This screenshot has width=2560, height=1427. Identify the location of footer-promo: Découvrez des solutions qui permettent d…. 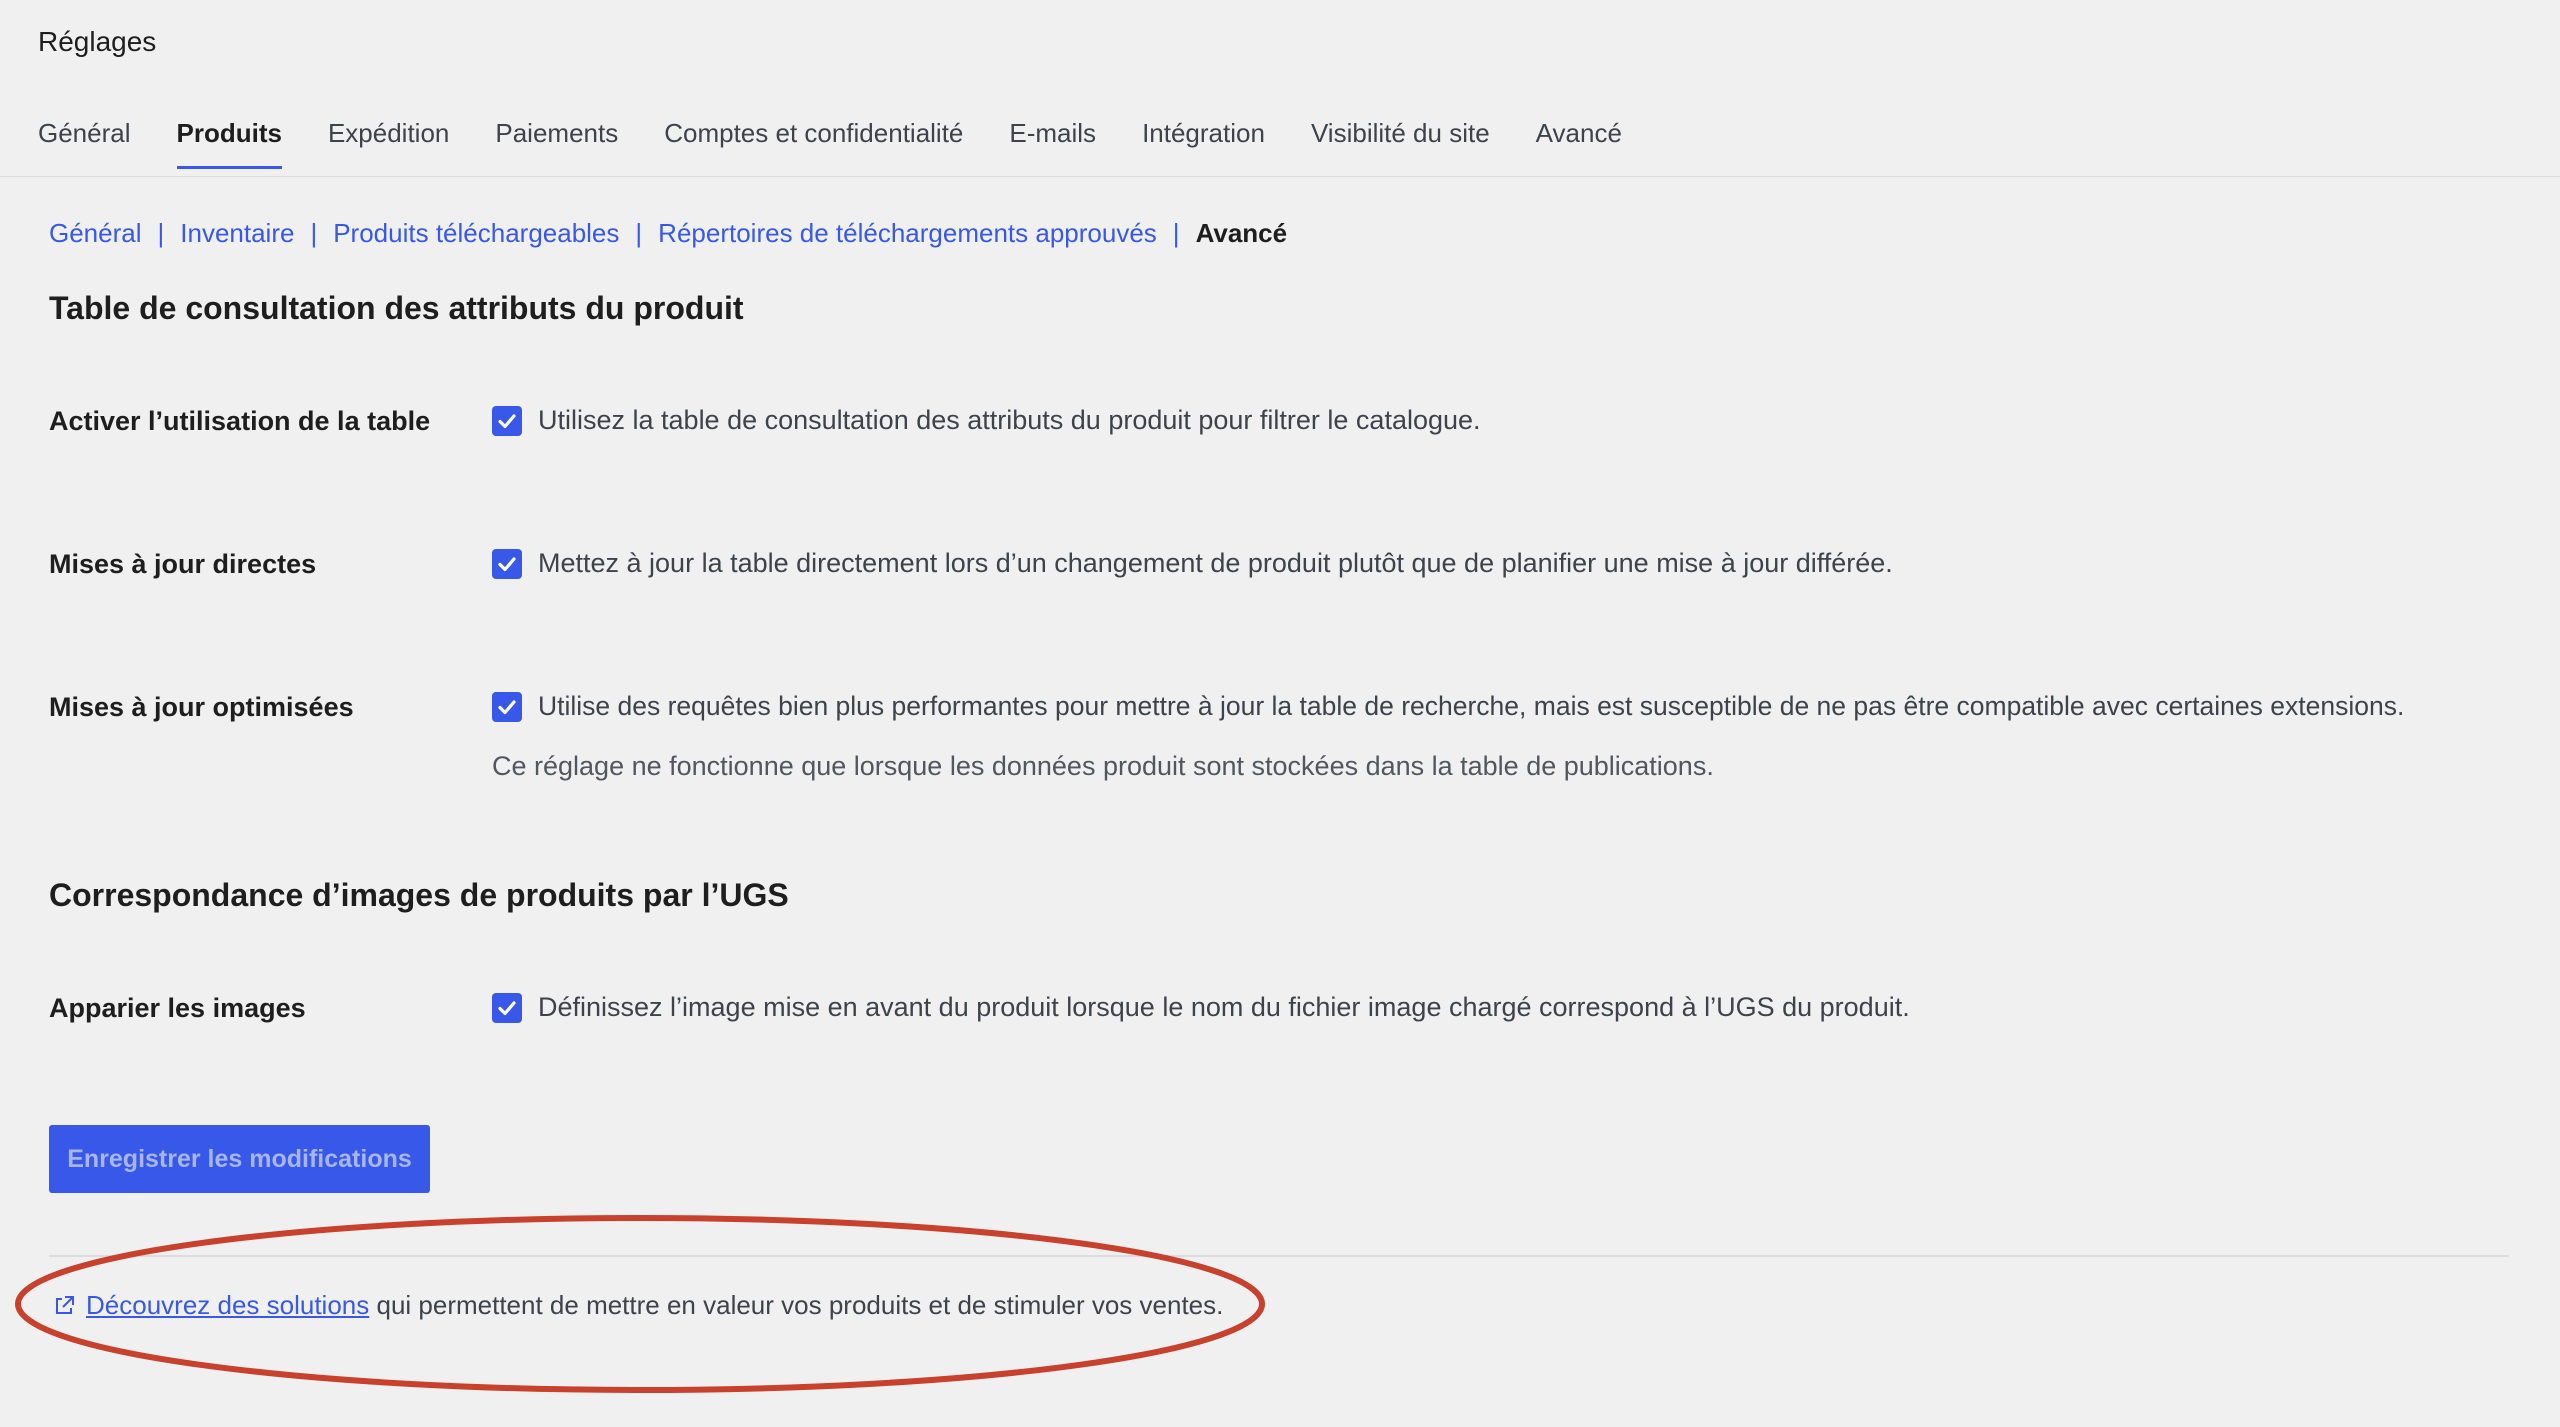
(637, 1305).